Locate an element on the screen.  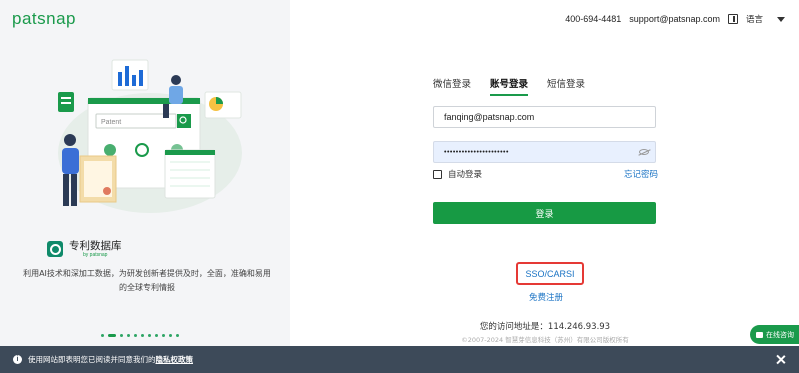
product-description: 利用AI技术和深加工数据，为研发创新者提供及时，全面，准确和易用的全球专利情报 is located at coordinates (147, 280).